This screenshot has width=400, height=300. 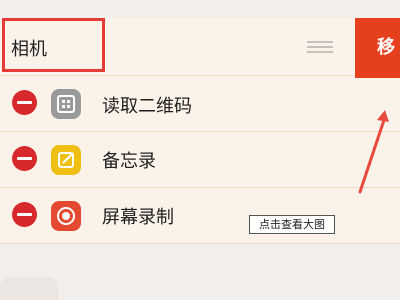 What do you see at coordinates (200, 9) in the screenshot?
I see `top-strip` at bounding box center [200, 9].